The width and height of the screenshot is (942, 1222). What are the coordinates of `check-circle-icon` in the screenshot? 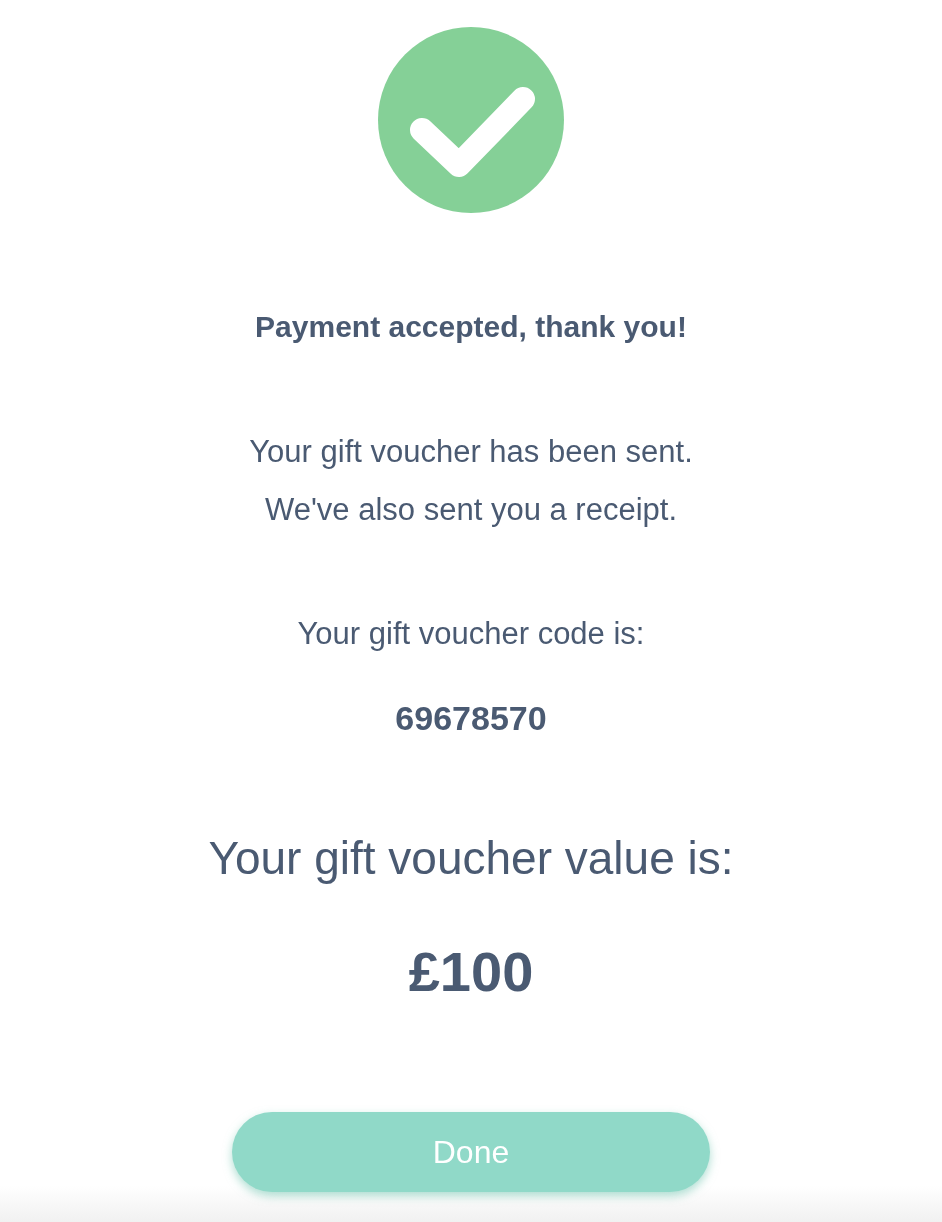 It's located at (471, 120).